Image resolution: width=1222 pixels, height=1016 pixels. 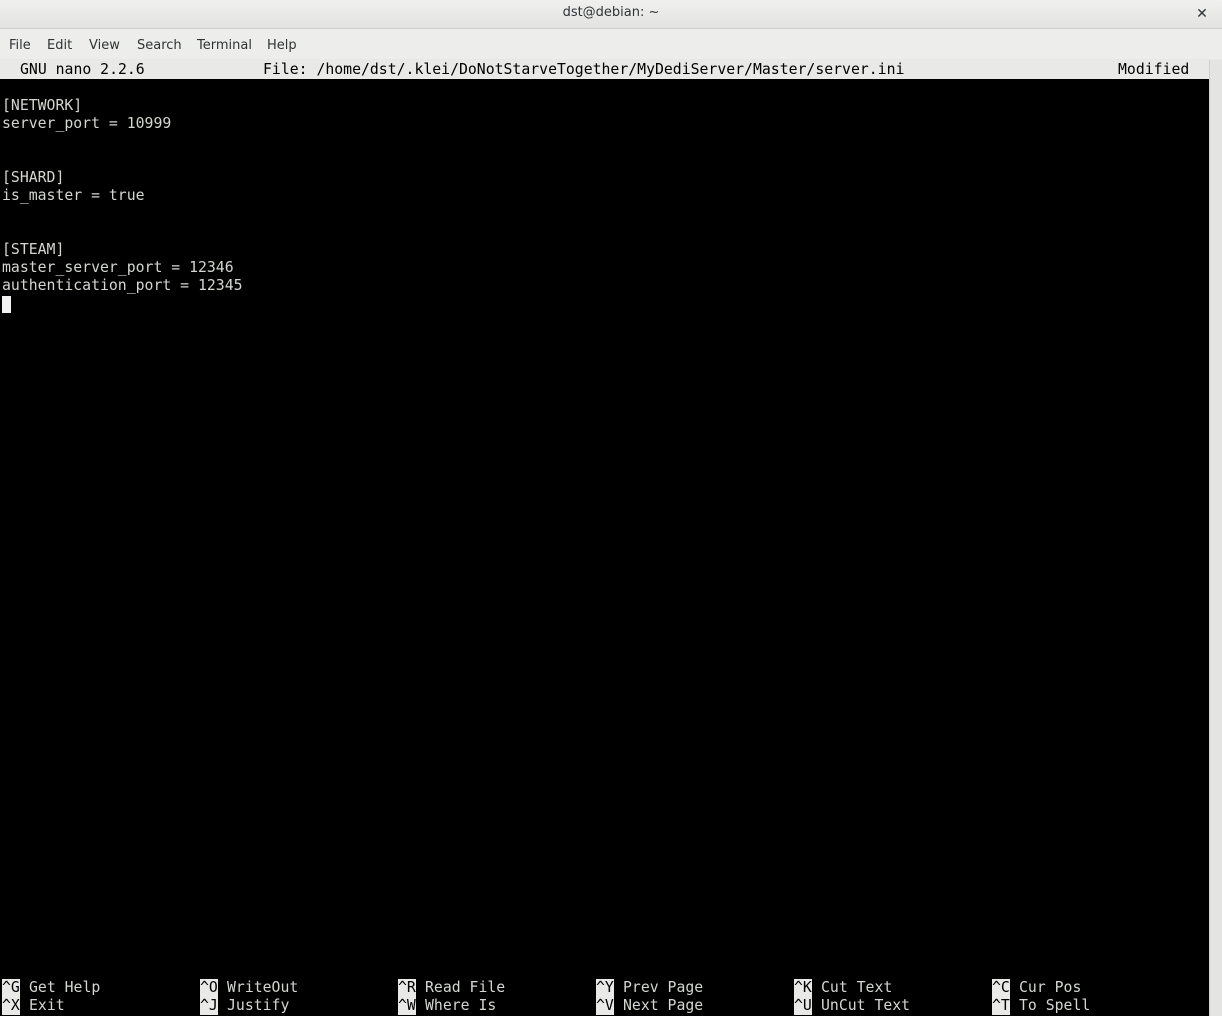 I want to click on shortcut-to-spell: ^T To Spell, so click(x=1041, y=1006).